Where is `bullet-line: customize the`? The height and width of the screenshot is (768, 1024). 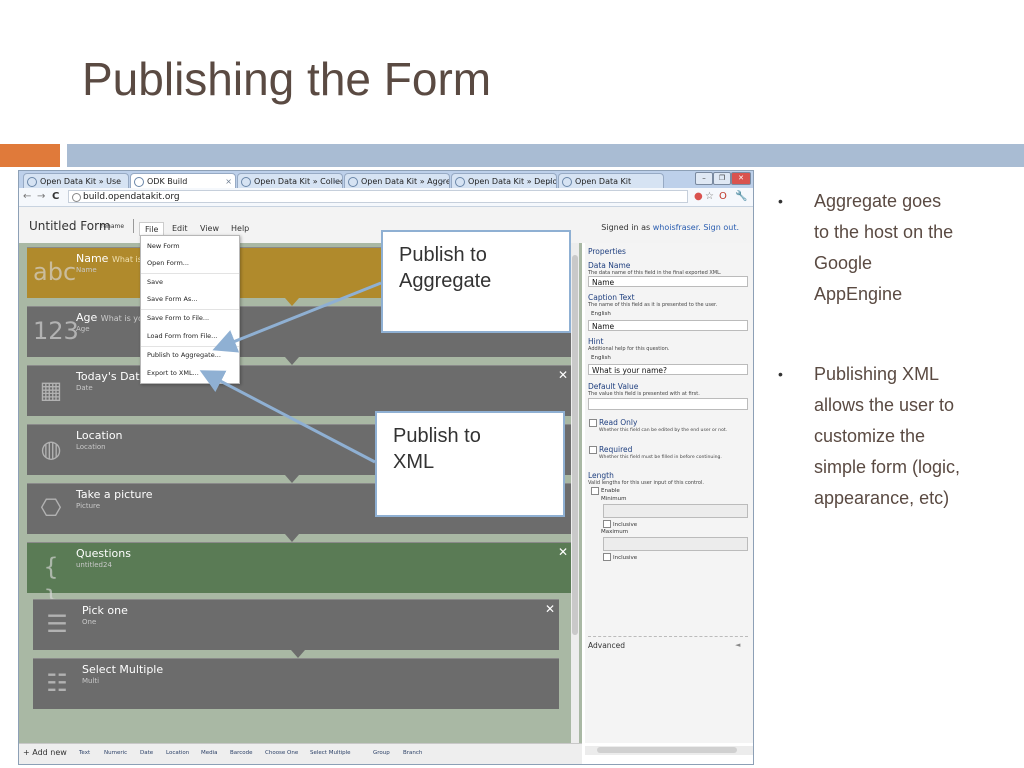
bullet-line: customize the is located at coordinates (870, 436).